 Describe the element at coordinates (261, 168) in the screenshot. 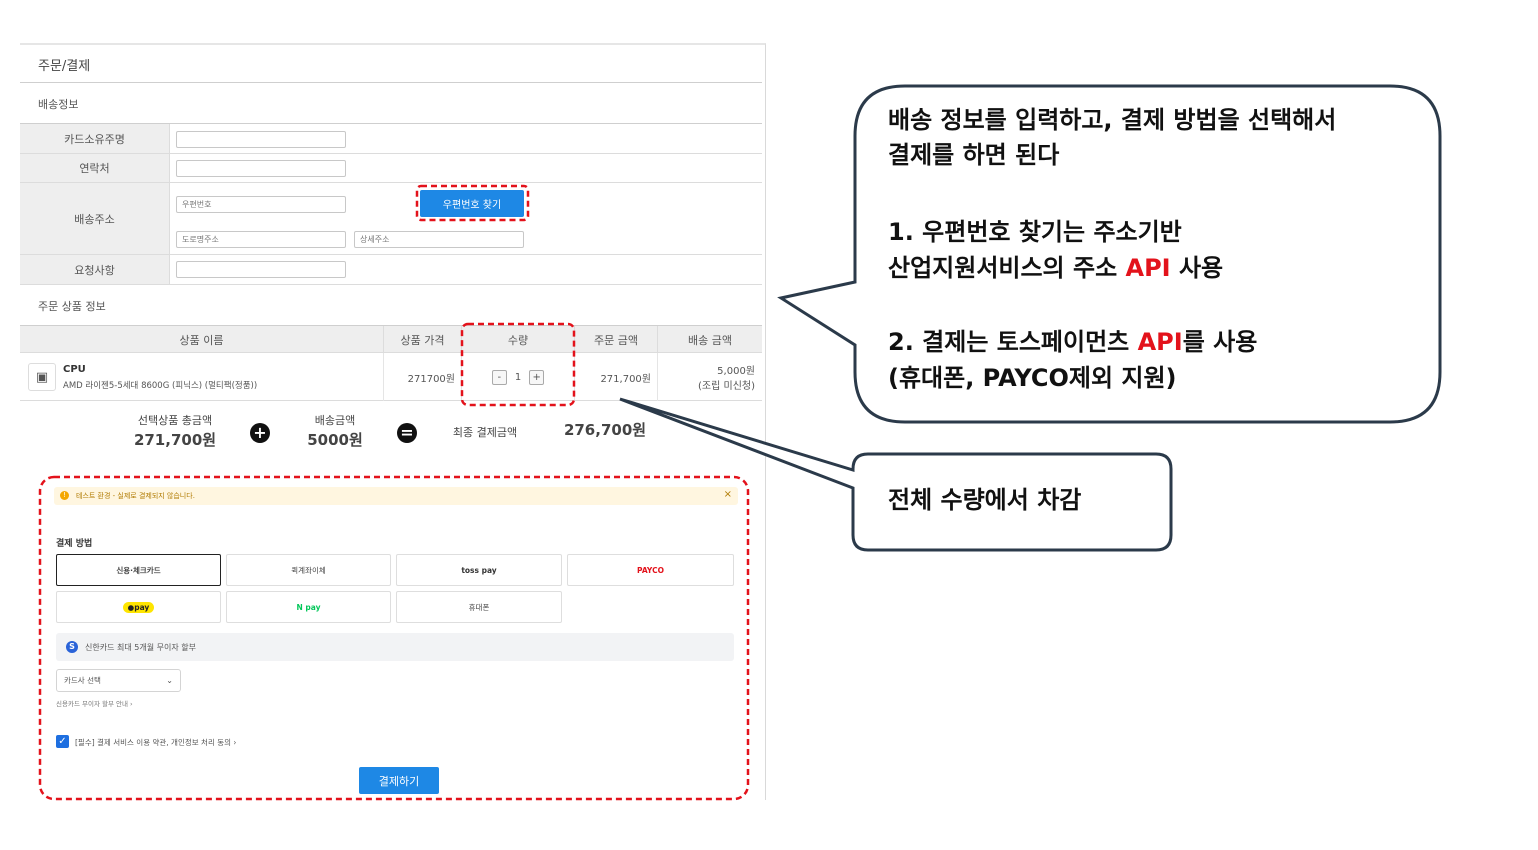

I see `contact-input` at that location.